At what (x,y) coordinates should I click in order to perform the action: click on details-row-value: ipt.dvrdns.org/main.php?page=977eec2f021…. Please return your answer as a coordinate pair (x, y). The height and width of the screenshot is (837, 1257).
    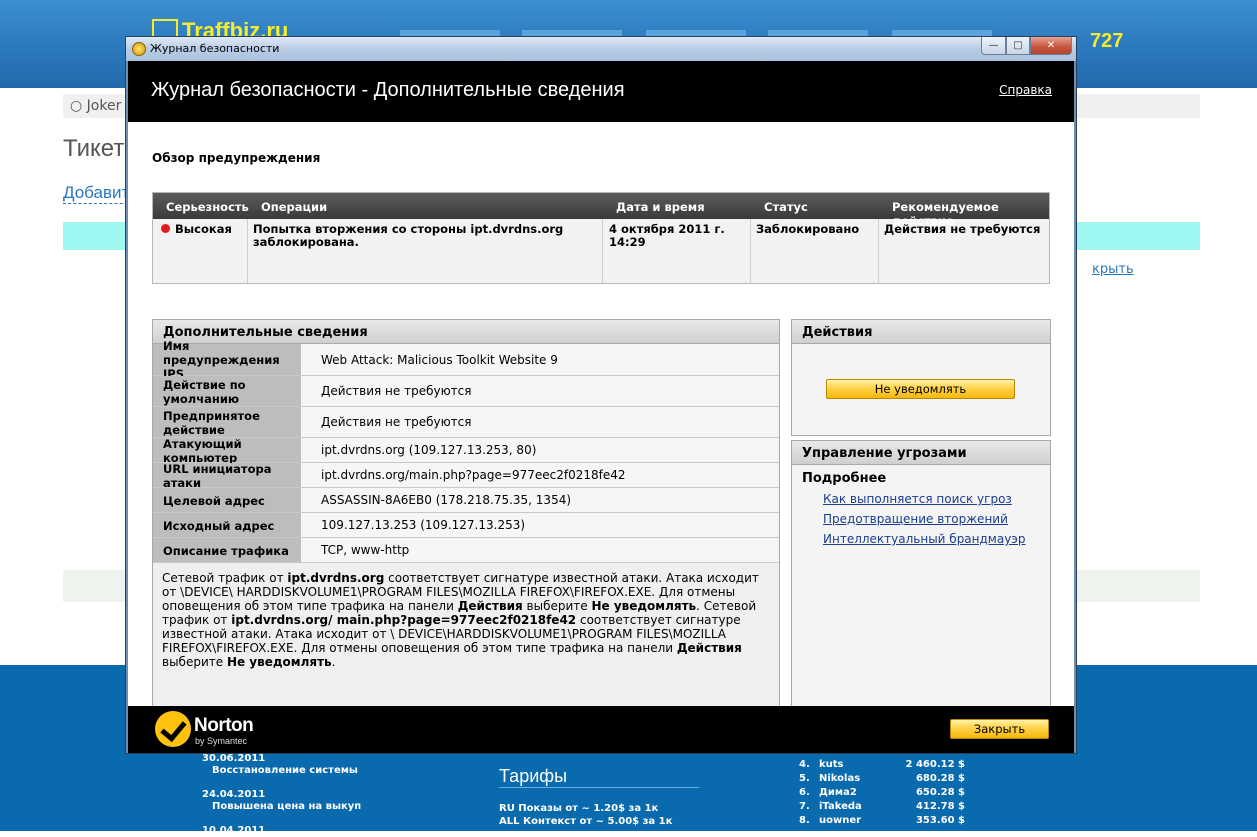
    Looking at the image, I should click on (473, 475).